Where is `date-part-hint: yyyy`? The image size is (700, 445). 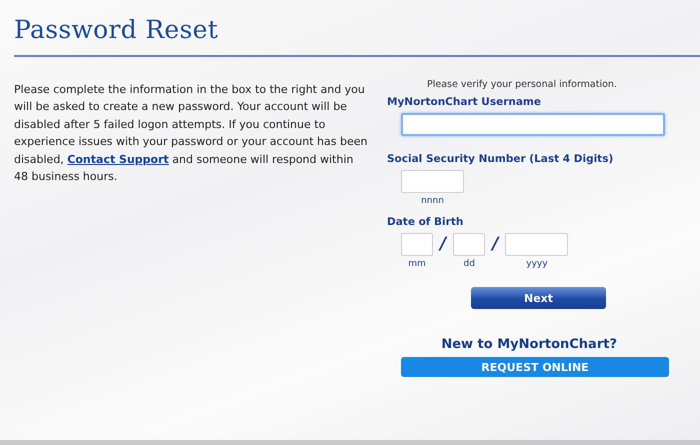
date-part-hint: yyyy is located at coordinates (537, 264).